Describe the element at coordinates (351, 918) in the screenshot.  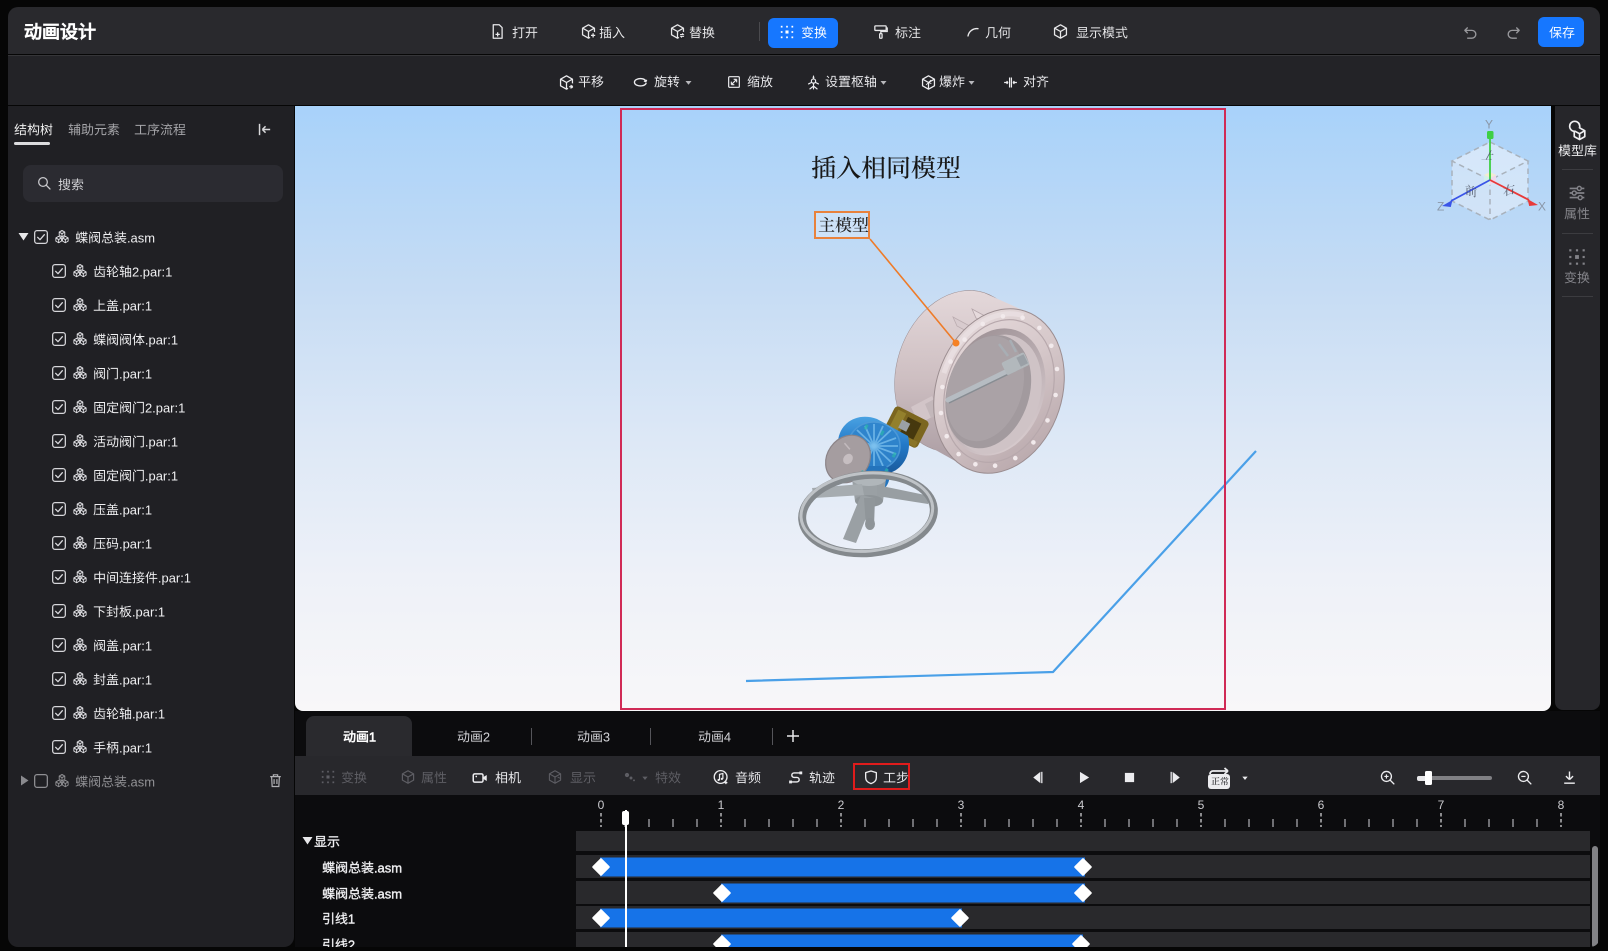
I see `svg-text: 1` at that location.